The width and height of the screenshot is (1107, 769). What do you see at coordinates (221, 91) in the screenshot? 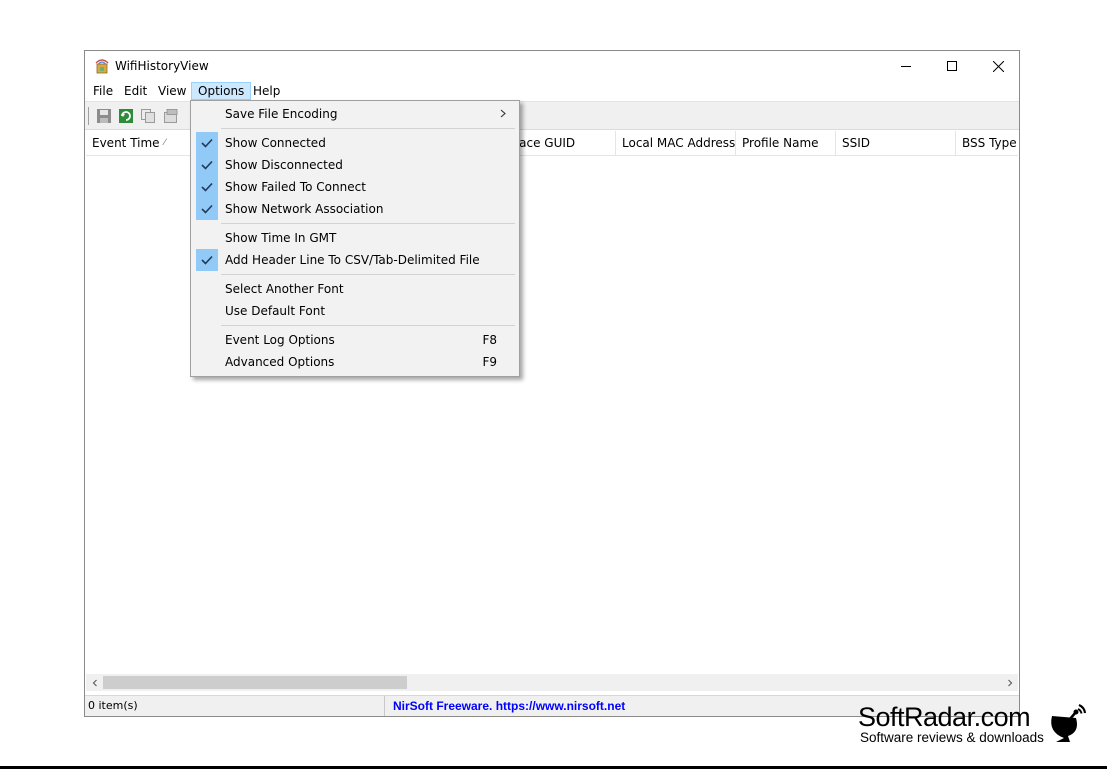
I see `menu-options: Options` at bounding box center [221, 91].